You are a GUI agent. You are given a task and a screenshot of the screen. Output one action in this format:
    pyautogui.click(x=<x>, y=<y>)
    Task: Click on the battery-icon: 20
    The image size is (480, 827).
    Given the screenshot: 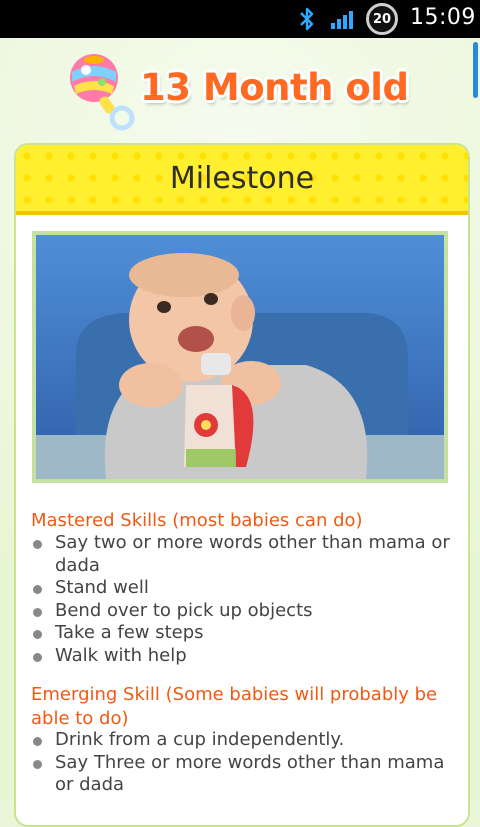 What is the action you would take?
    pyautogui.click(x=382, y=19)
    